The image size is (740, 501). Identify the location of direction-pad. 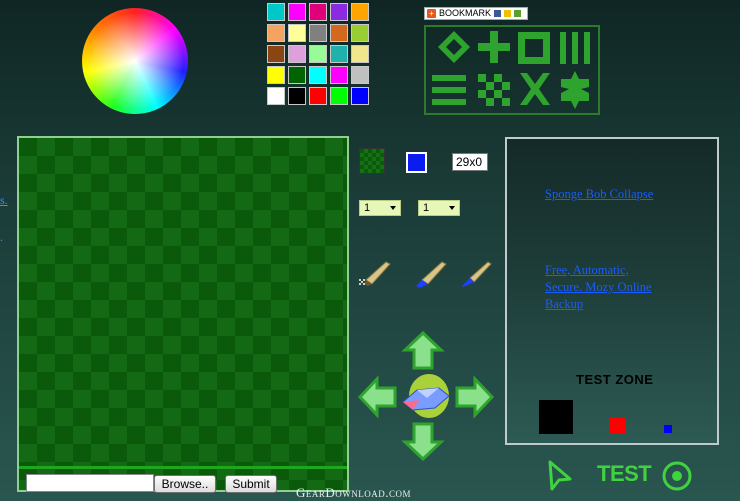
(426, 396).